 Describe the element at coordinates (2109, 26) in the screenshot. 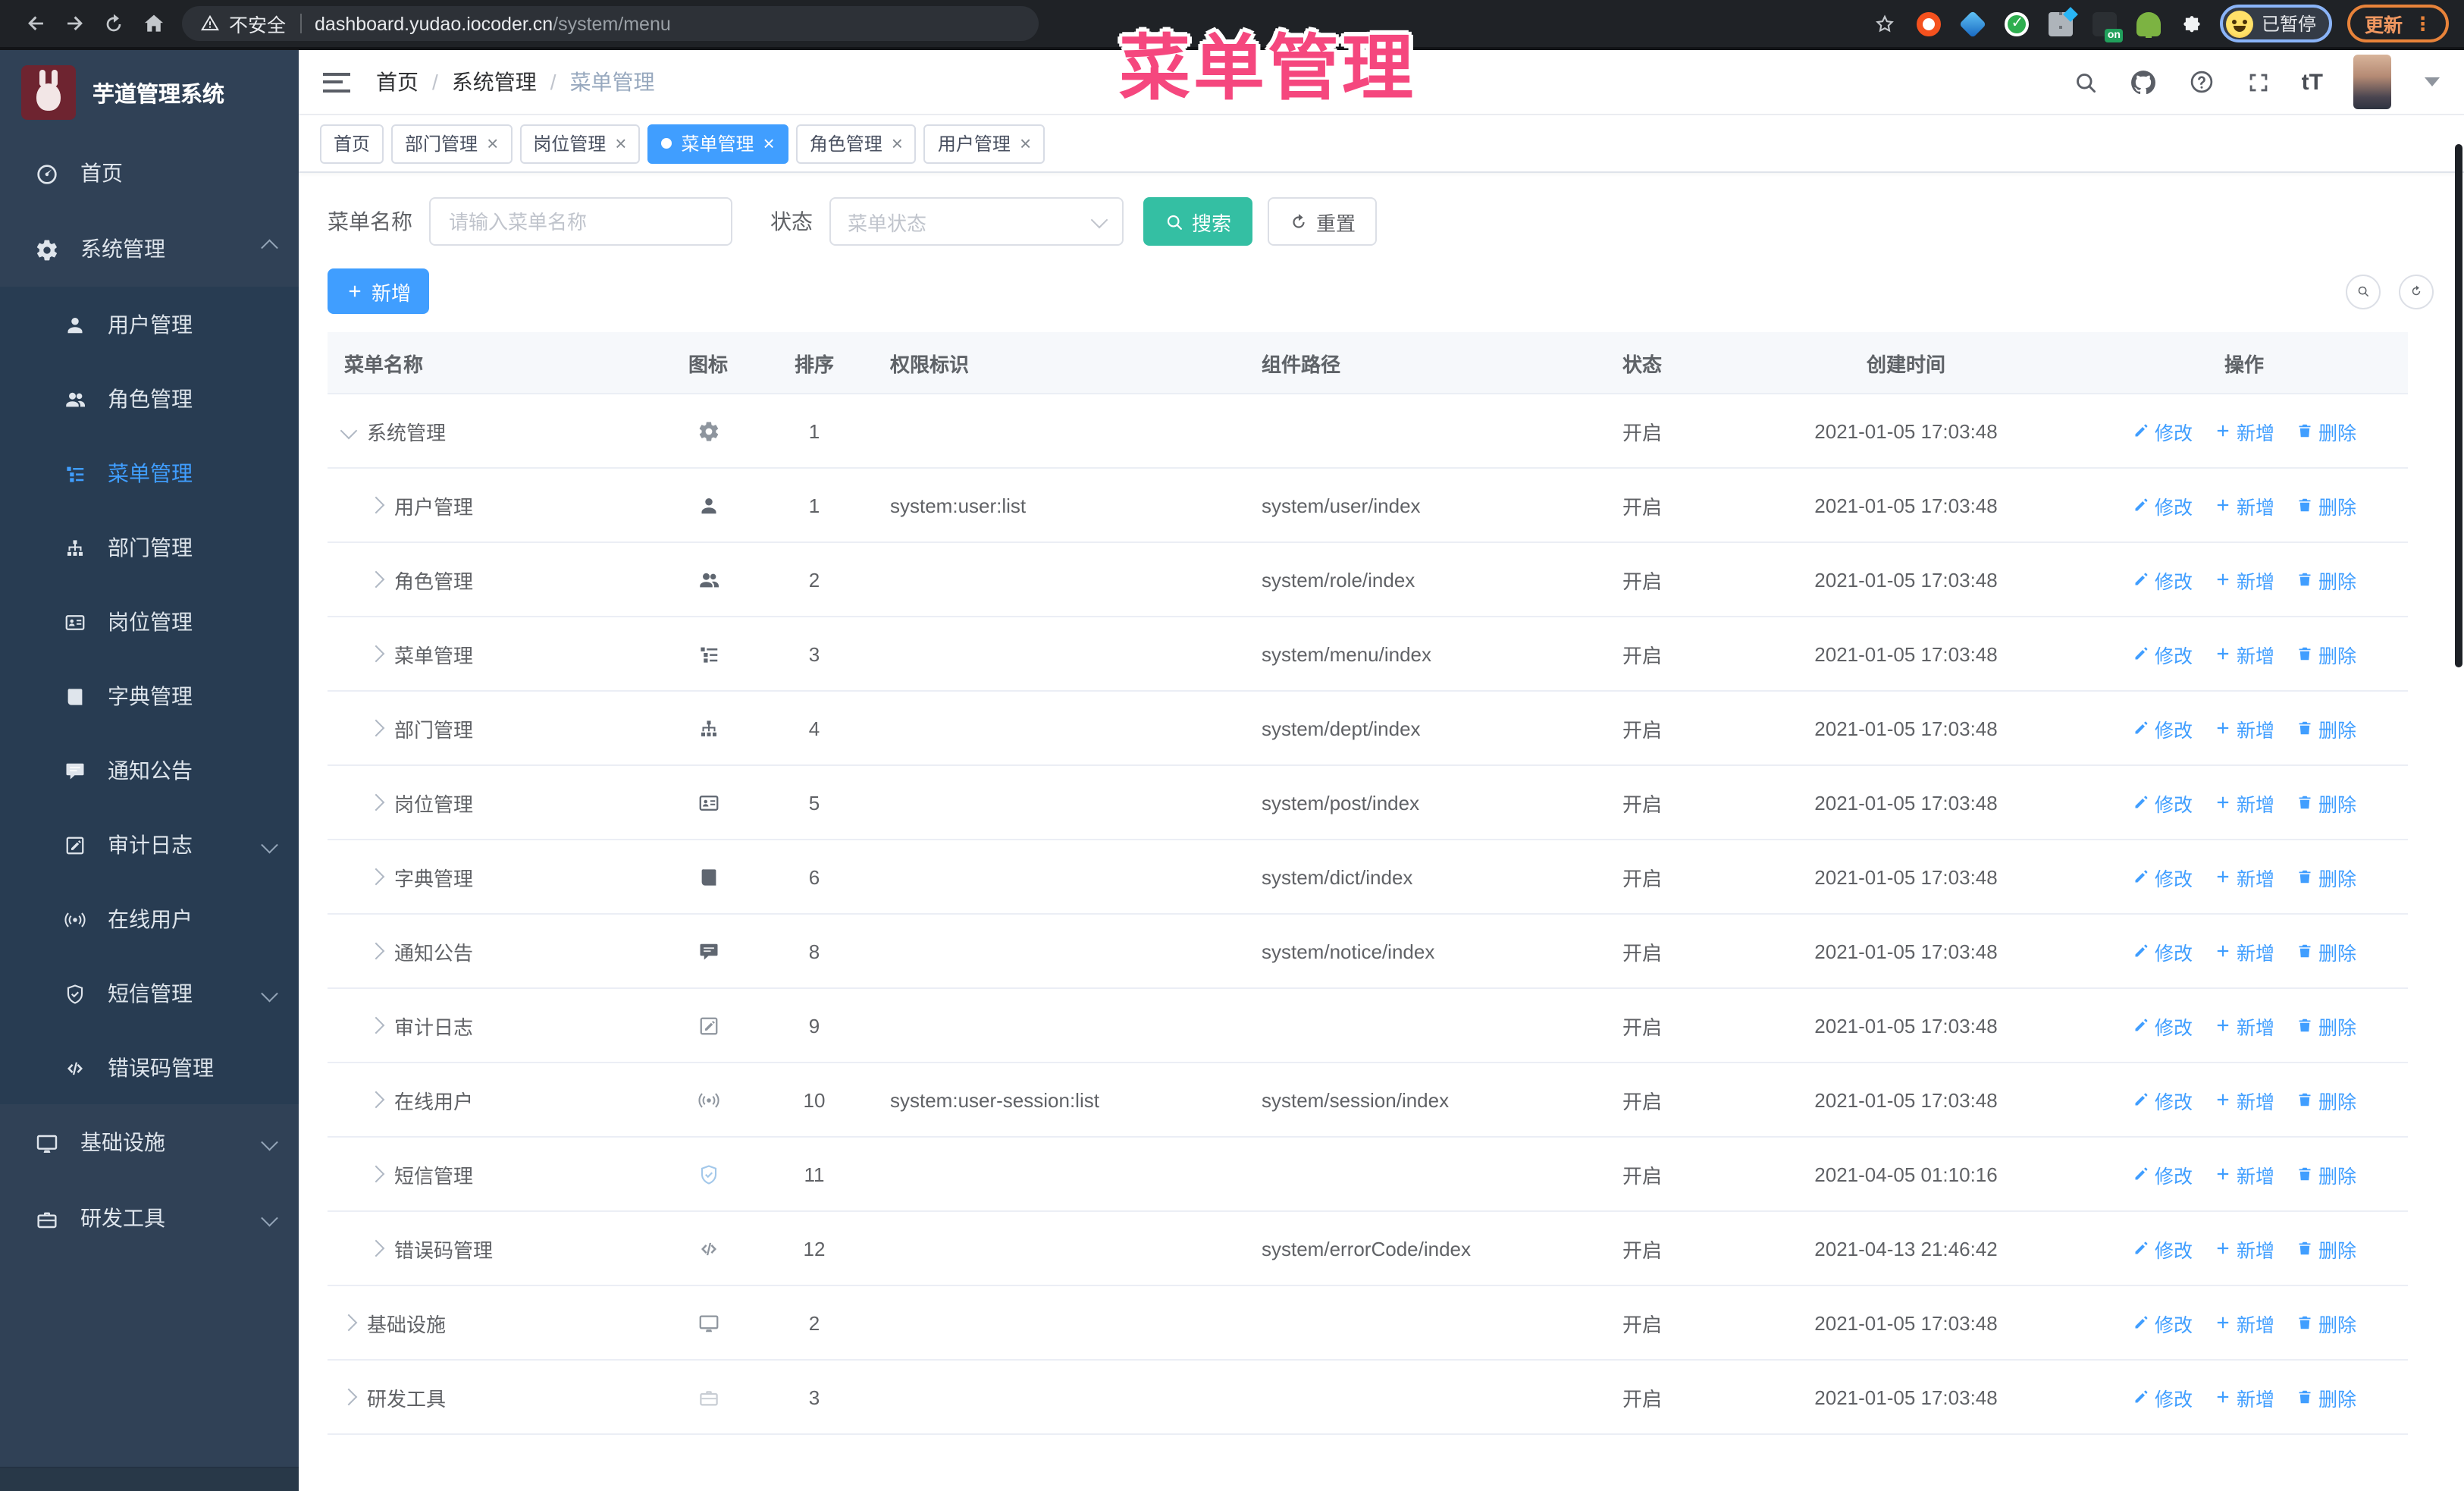

I see `extension-tampermonkey-icon: on` at that location.